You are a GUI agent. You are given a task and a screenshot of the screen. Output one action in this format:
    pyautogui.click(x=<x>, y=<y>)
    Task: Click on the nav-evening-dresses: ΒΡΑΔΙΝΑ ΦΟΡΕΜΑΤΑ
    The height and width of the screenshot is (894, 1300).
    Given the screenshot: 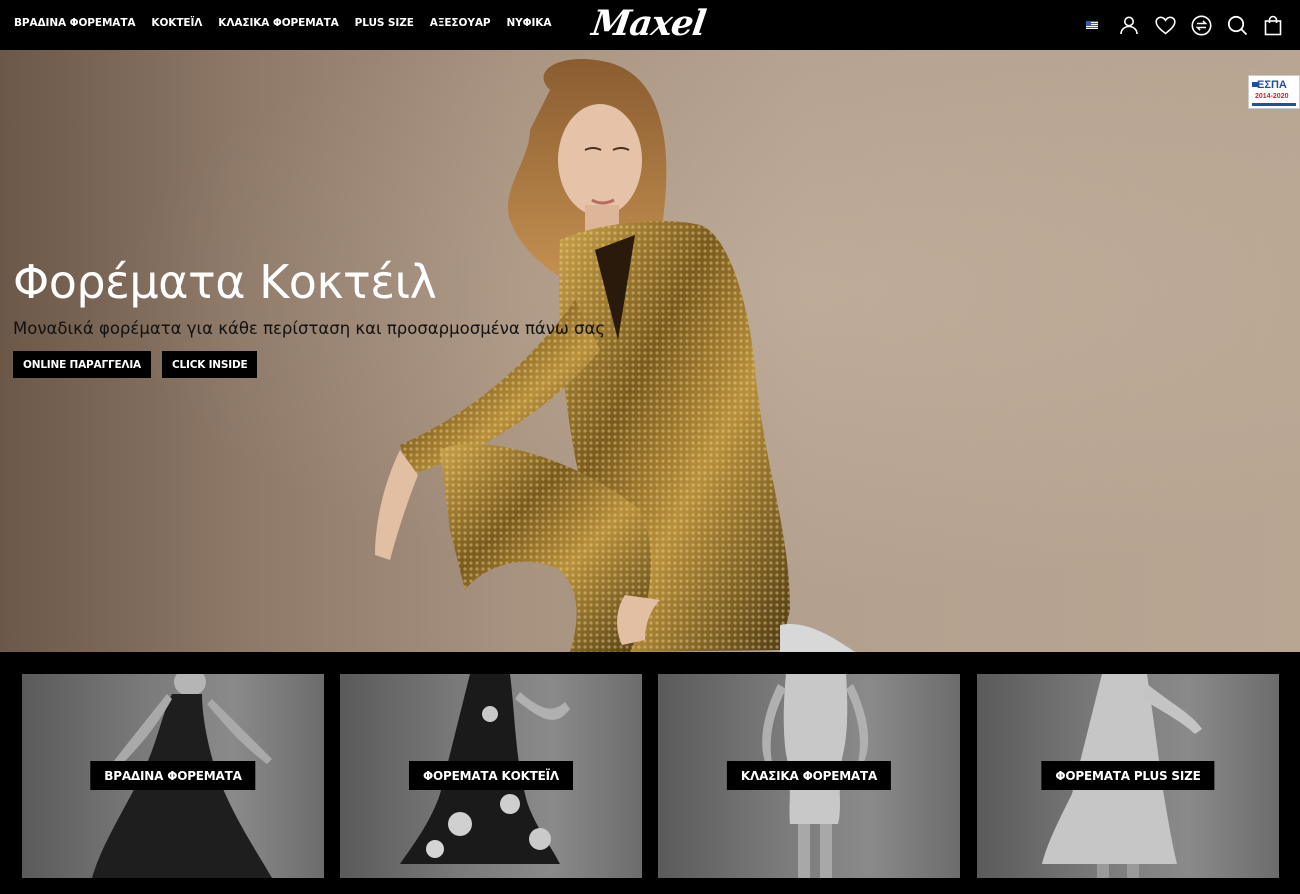 What is the action you would take?
    pyautogui.click(x=75, y=23)
    